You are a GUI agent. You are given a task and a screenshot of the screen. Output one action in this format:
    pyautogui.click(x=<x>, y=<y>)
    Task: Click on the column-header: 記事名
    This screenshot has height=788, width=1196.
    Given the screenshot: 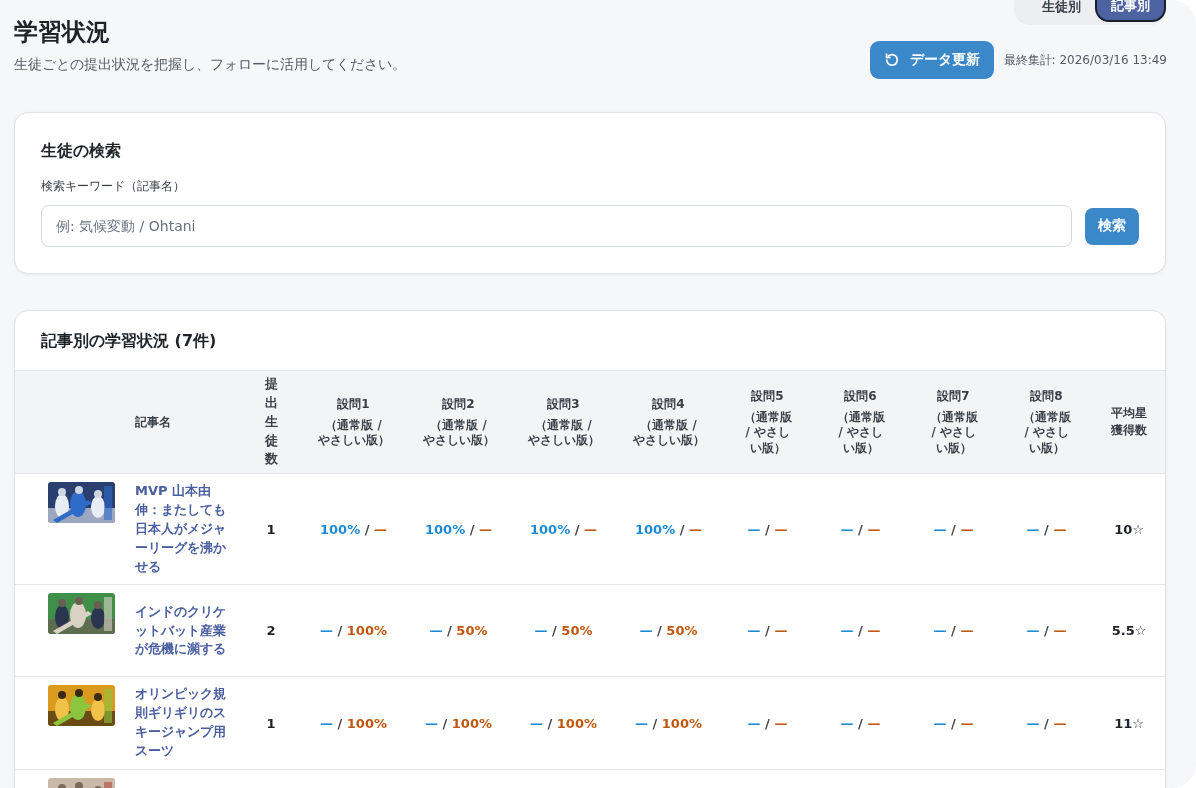 What is the action you would take?
    pyautogui.click(x=153, y=421)
    